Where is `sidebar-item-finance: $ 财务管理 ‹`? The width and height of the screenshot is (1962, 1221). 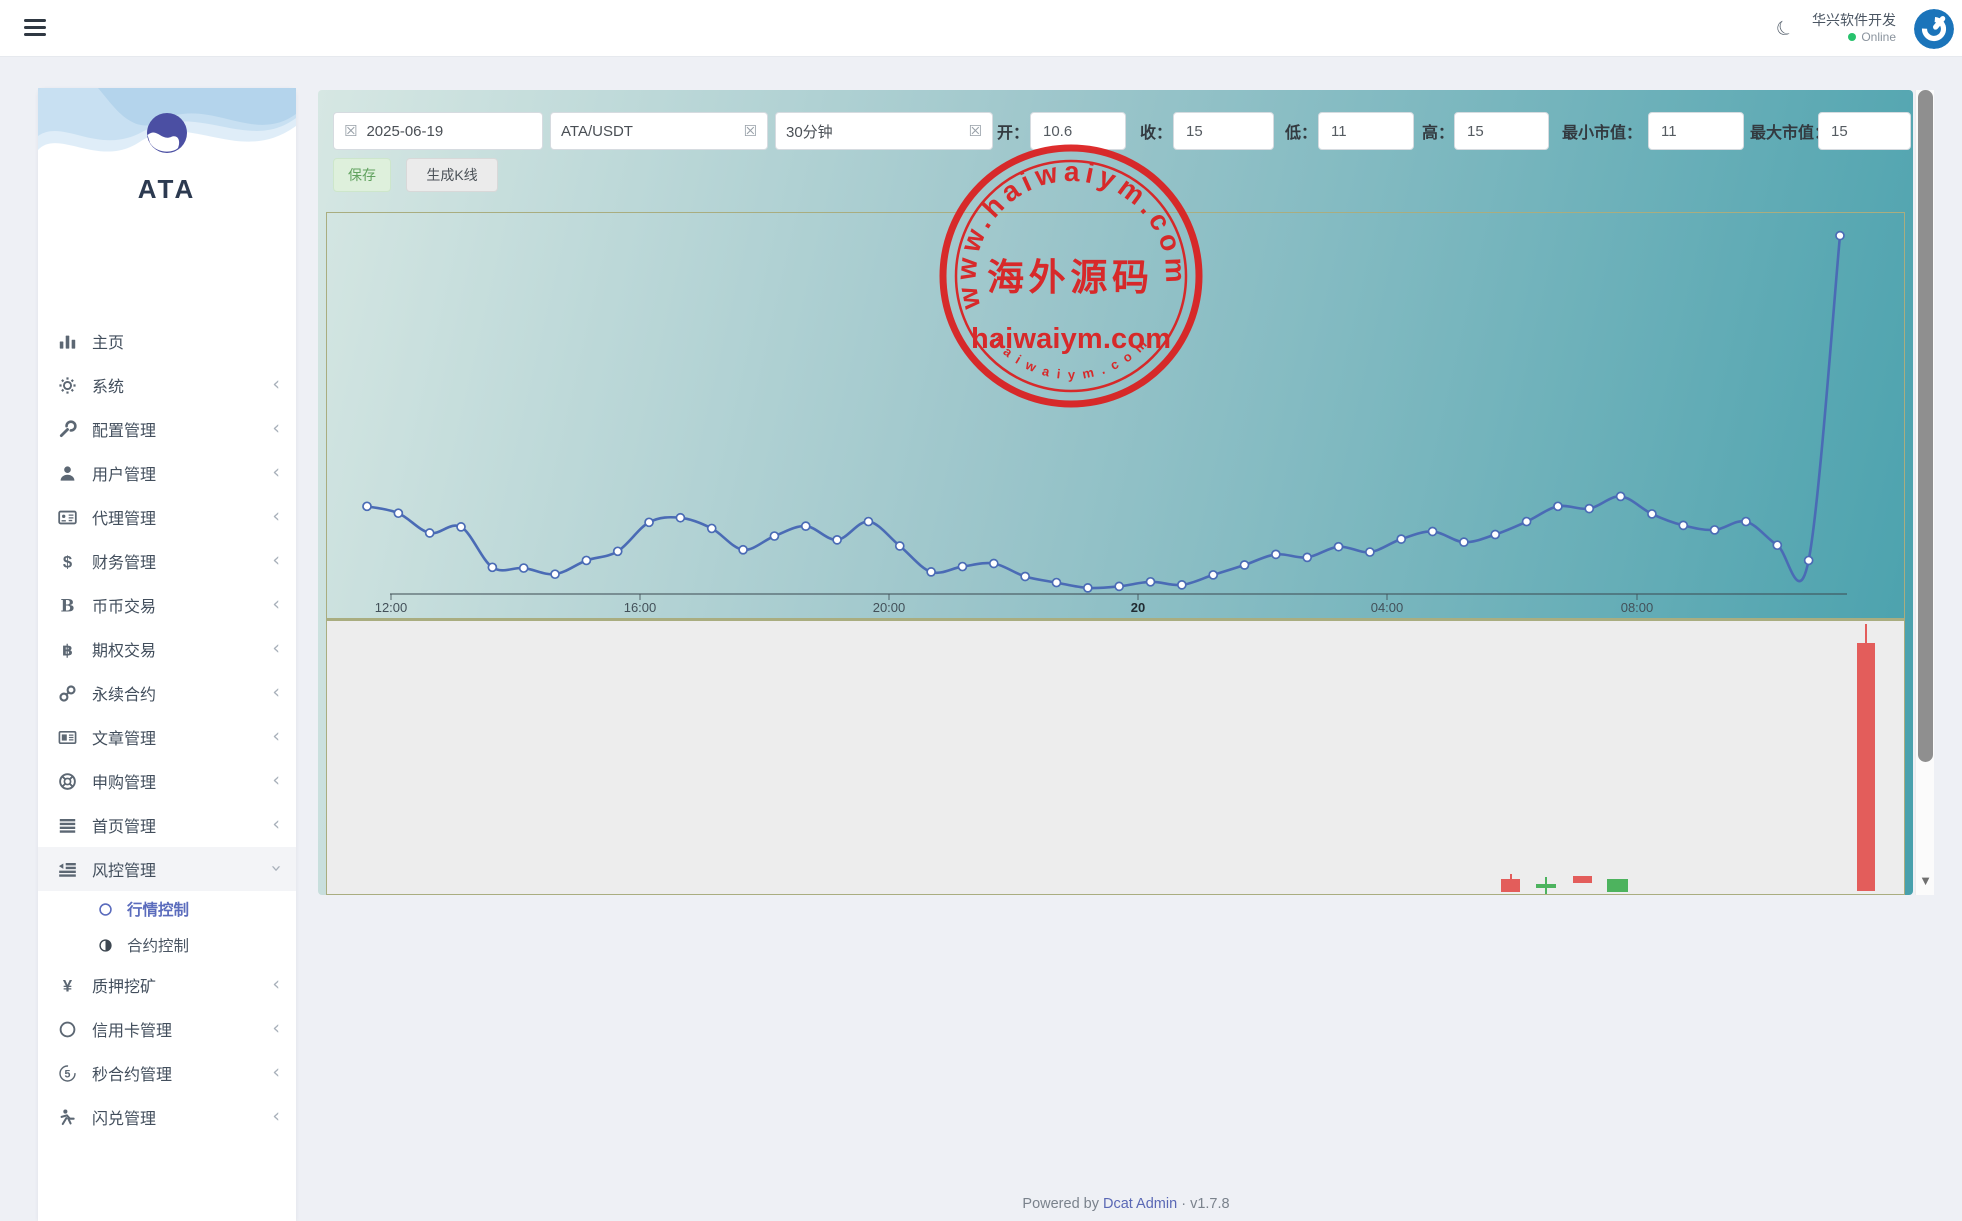
sidebar-item-finance: $ 财务管理 ‹ is located at coordinates (167, 561).